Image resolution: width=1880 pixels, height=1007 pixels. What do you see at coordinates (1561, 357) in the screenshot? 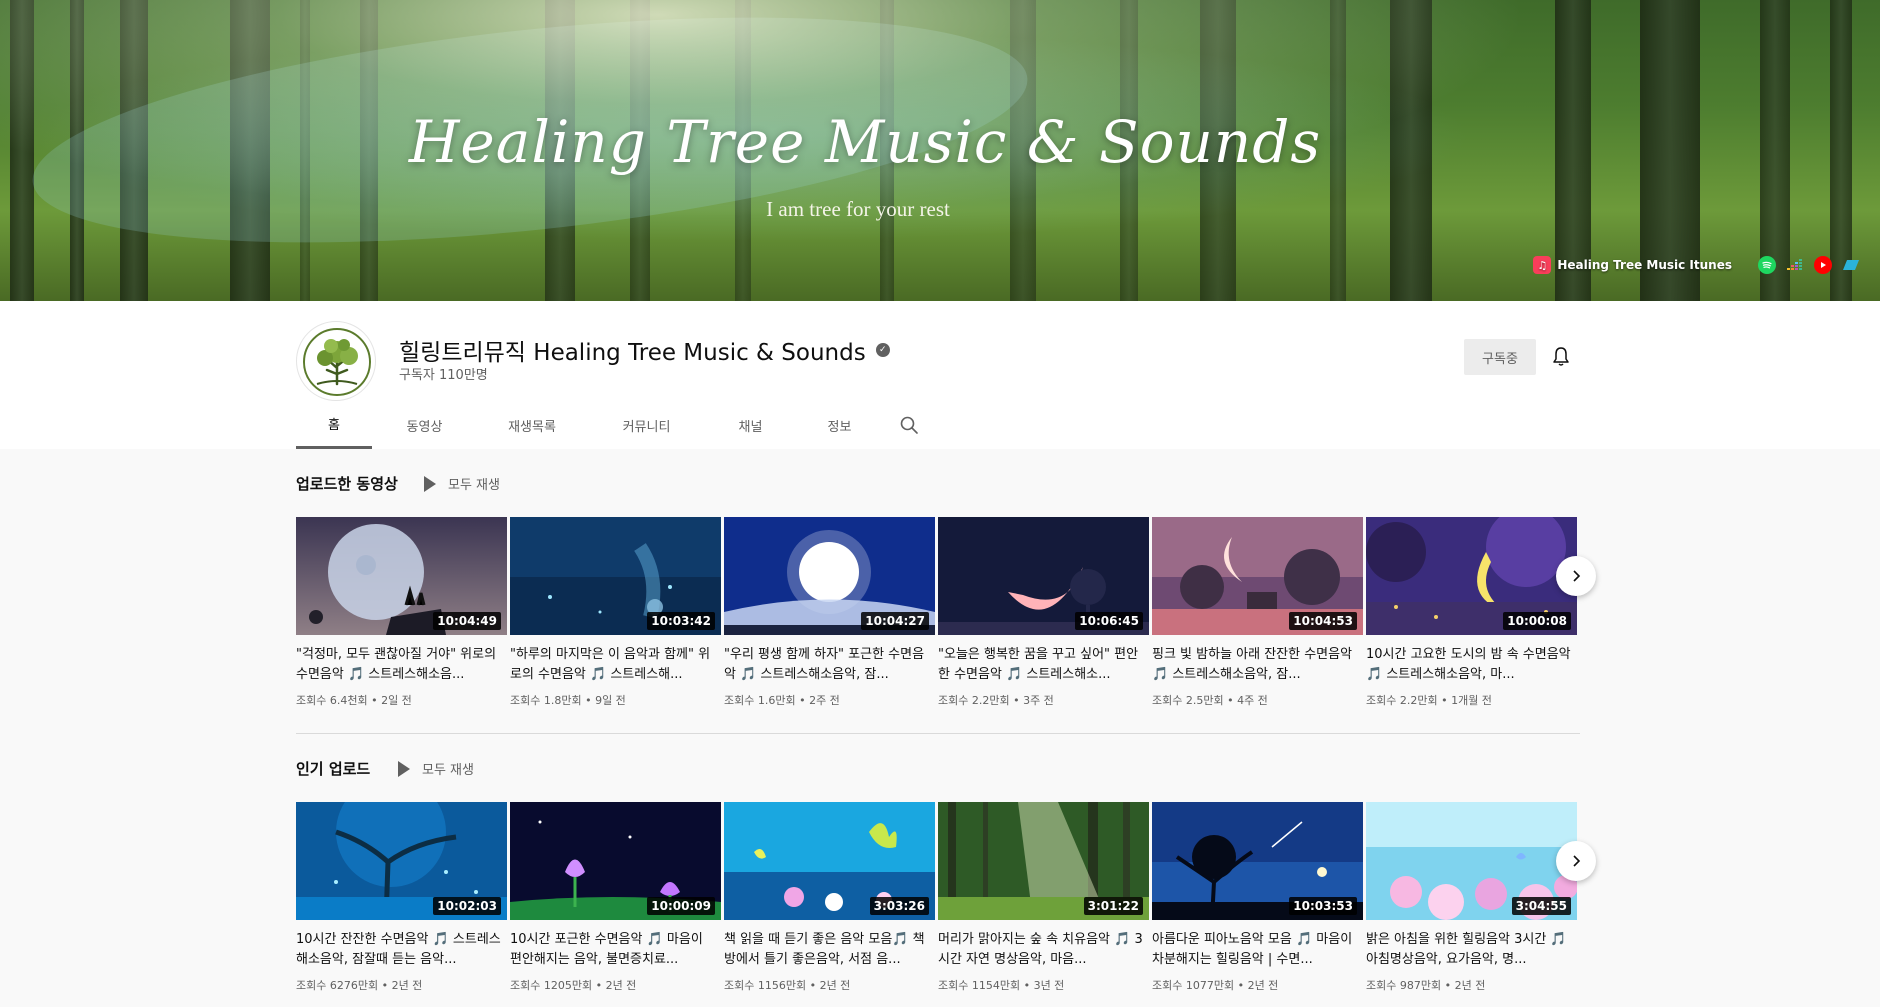
I see `notification-bell-icon` at bounding box center [1561, 357].